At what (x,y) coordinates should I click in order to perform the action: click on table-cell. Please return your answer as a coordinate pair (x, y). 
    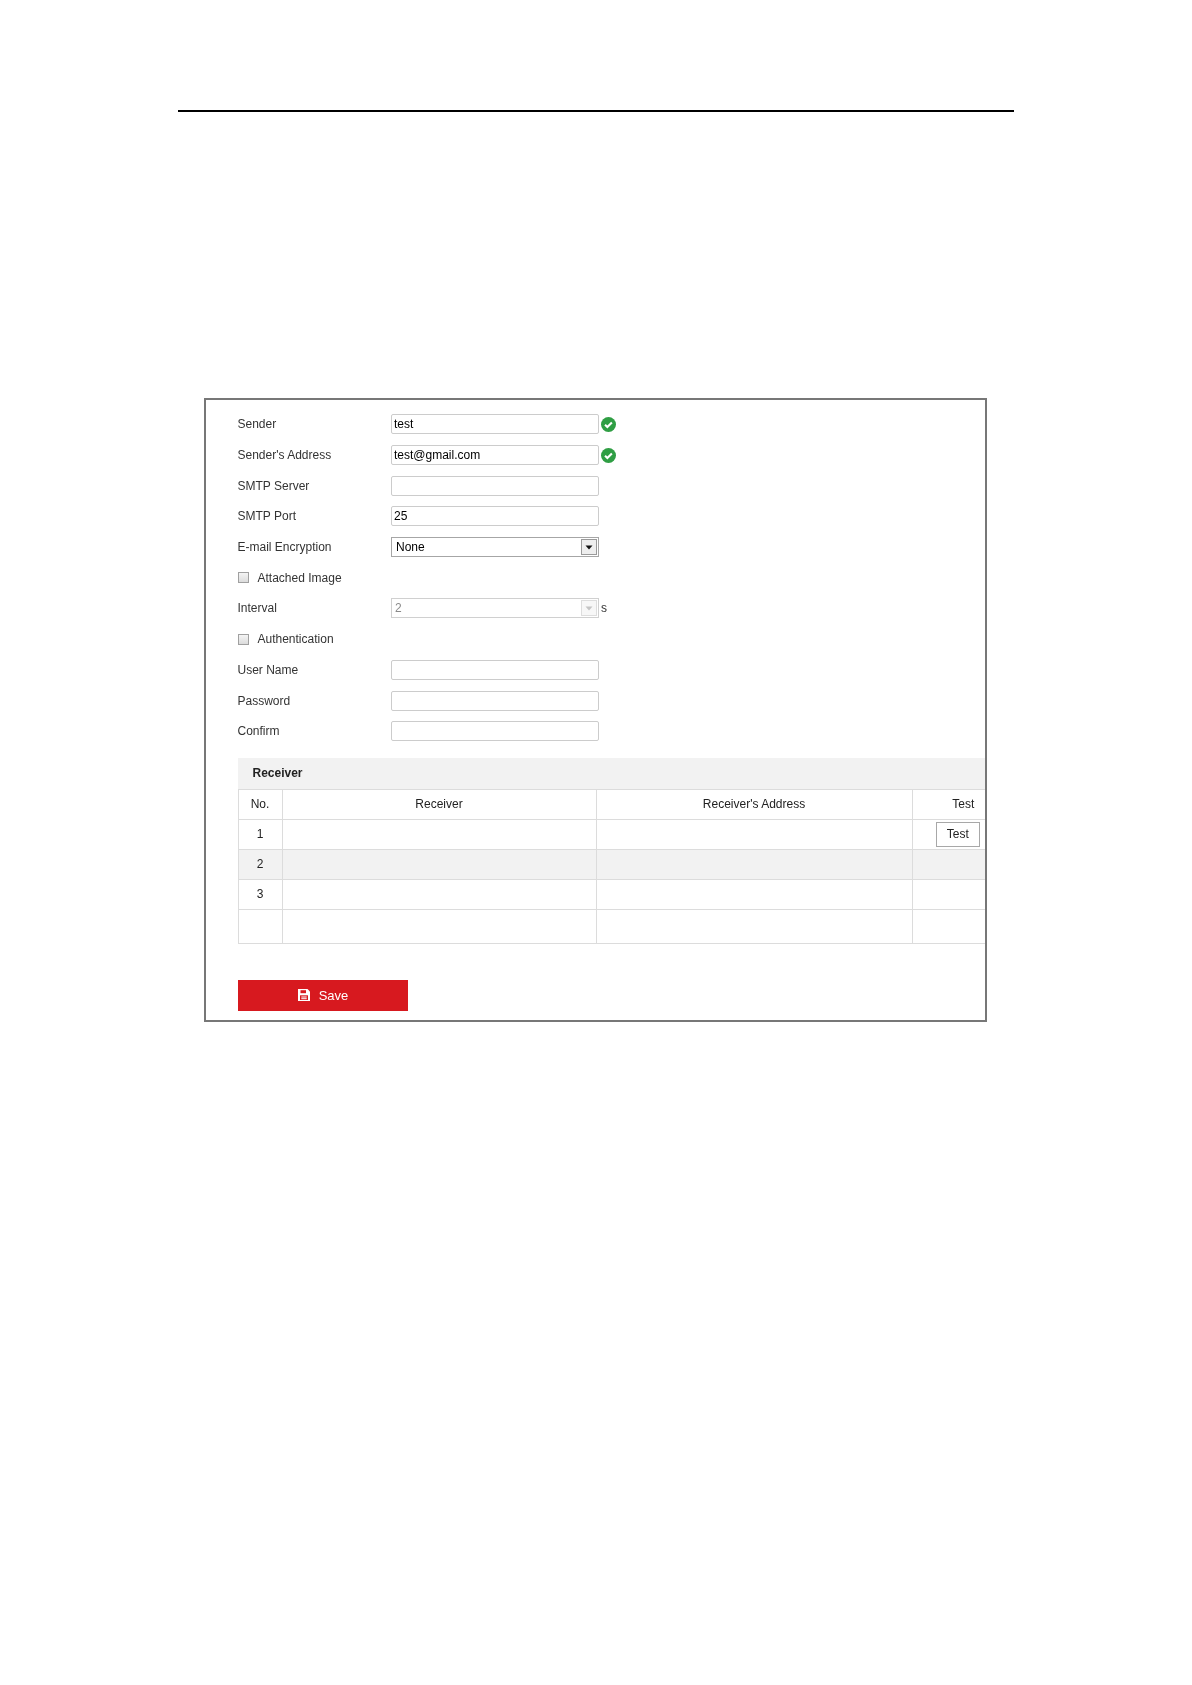
    Looking at the image, I should click on (260, 926).